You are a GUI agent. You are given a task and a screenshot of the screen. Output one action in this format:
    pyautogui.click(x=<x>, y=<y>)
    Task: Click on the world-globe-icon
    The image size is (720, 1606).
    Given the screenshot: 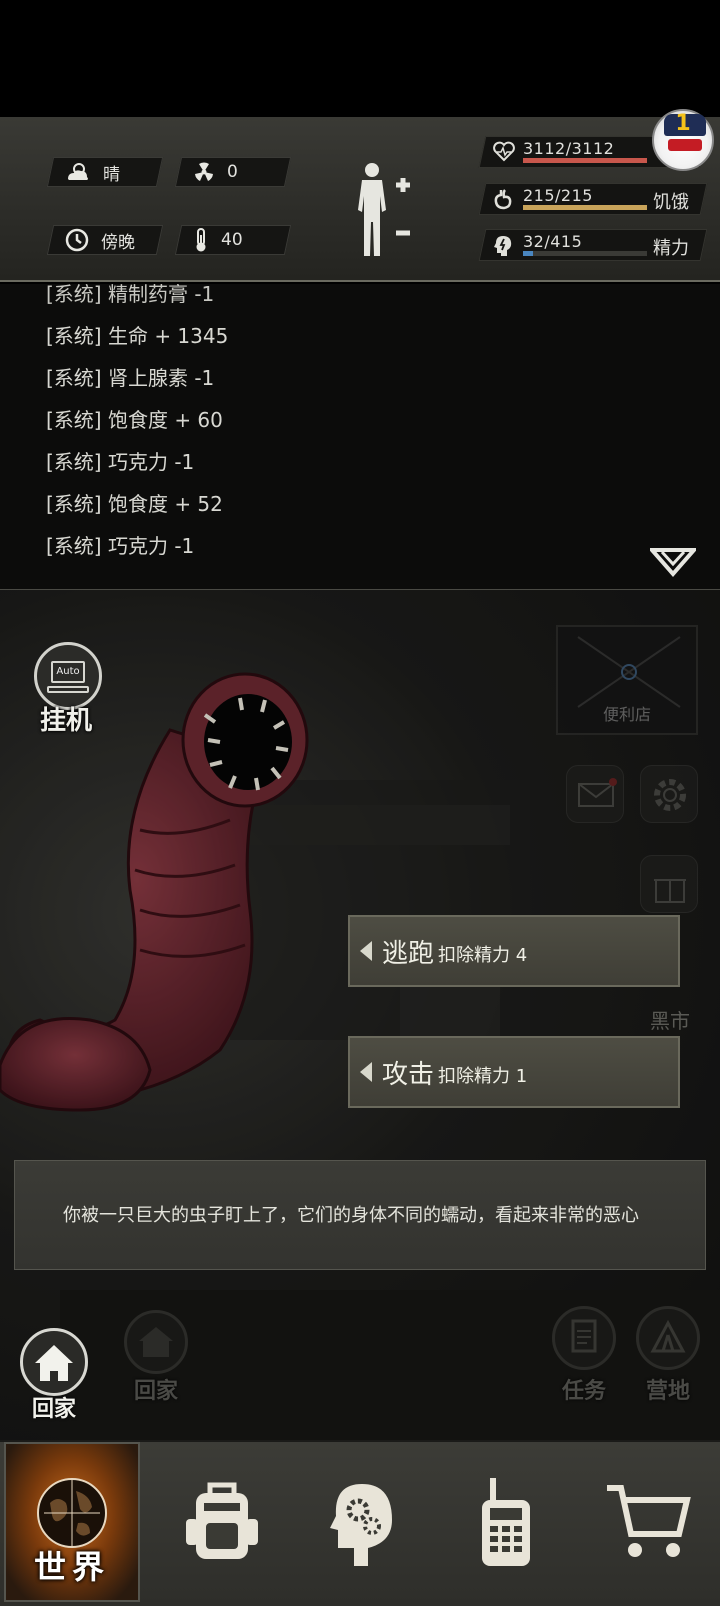 What is the action you would take?
    pyautogui.click(x=72, y=1512)
    